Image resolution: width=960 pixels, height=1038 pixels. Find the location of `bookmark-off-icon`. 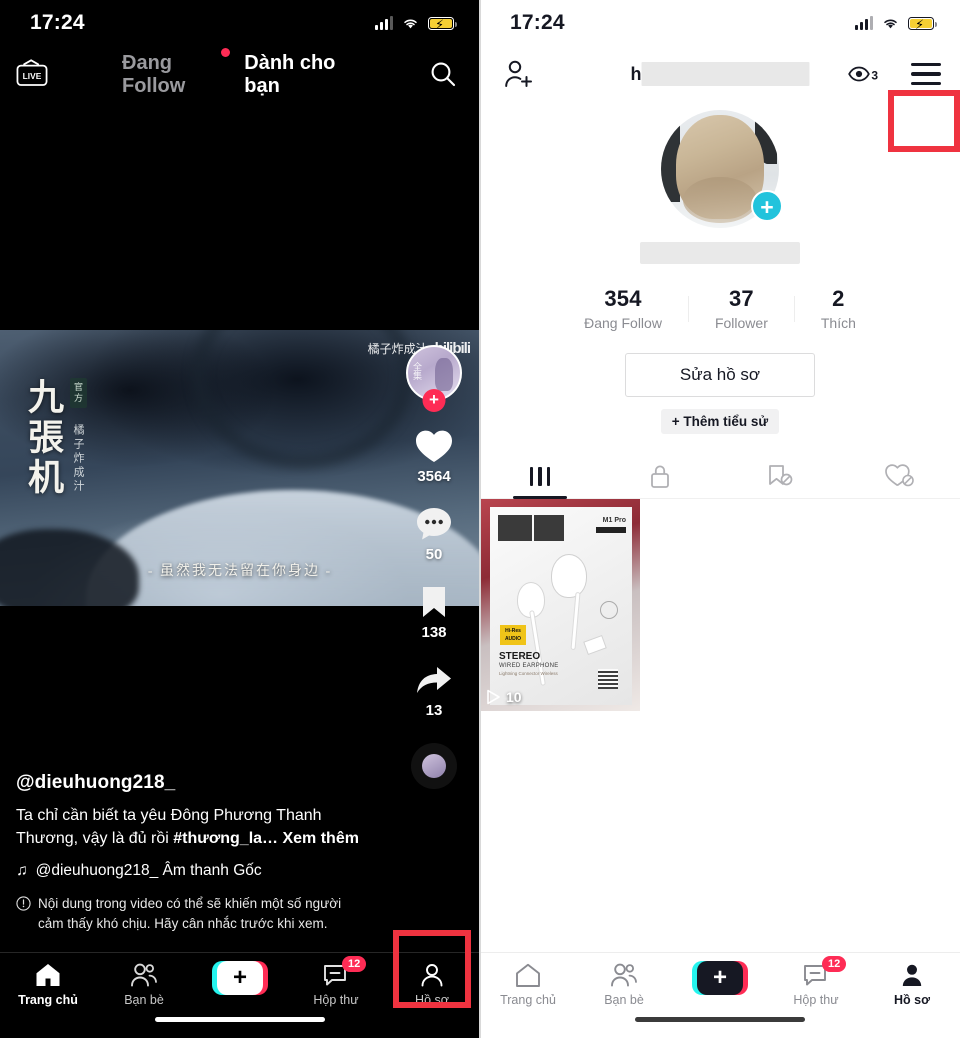

bookmark-off-icon is located at coordinates (781, 475).